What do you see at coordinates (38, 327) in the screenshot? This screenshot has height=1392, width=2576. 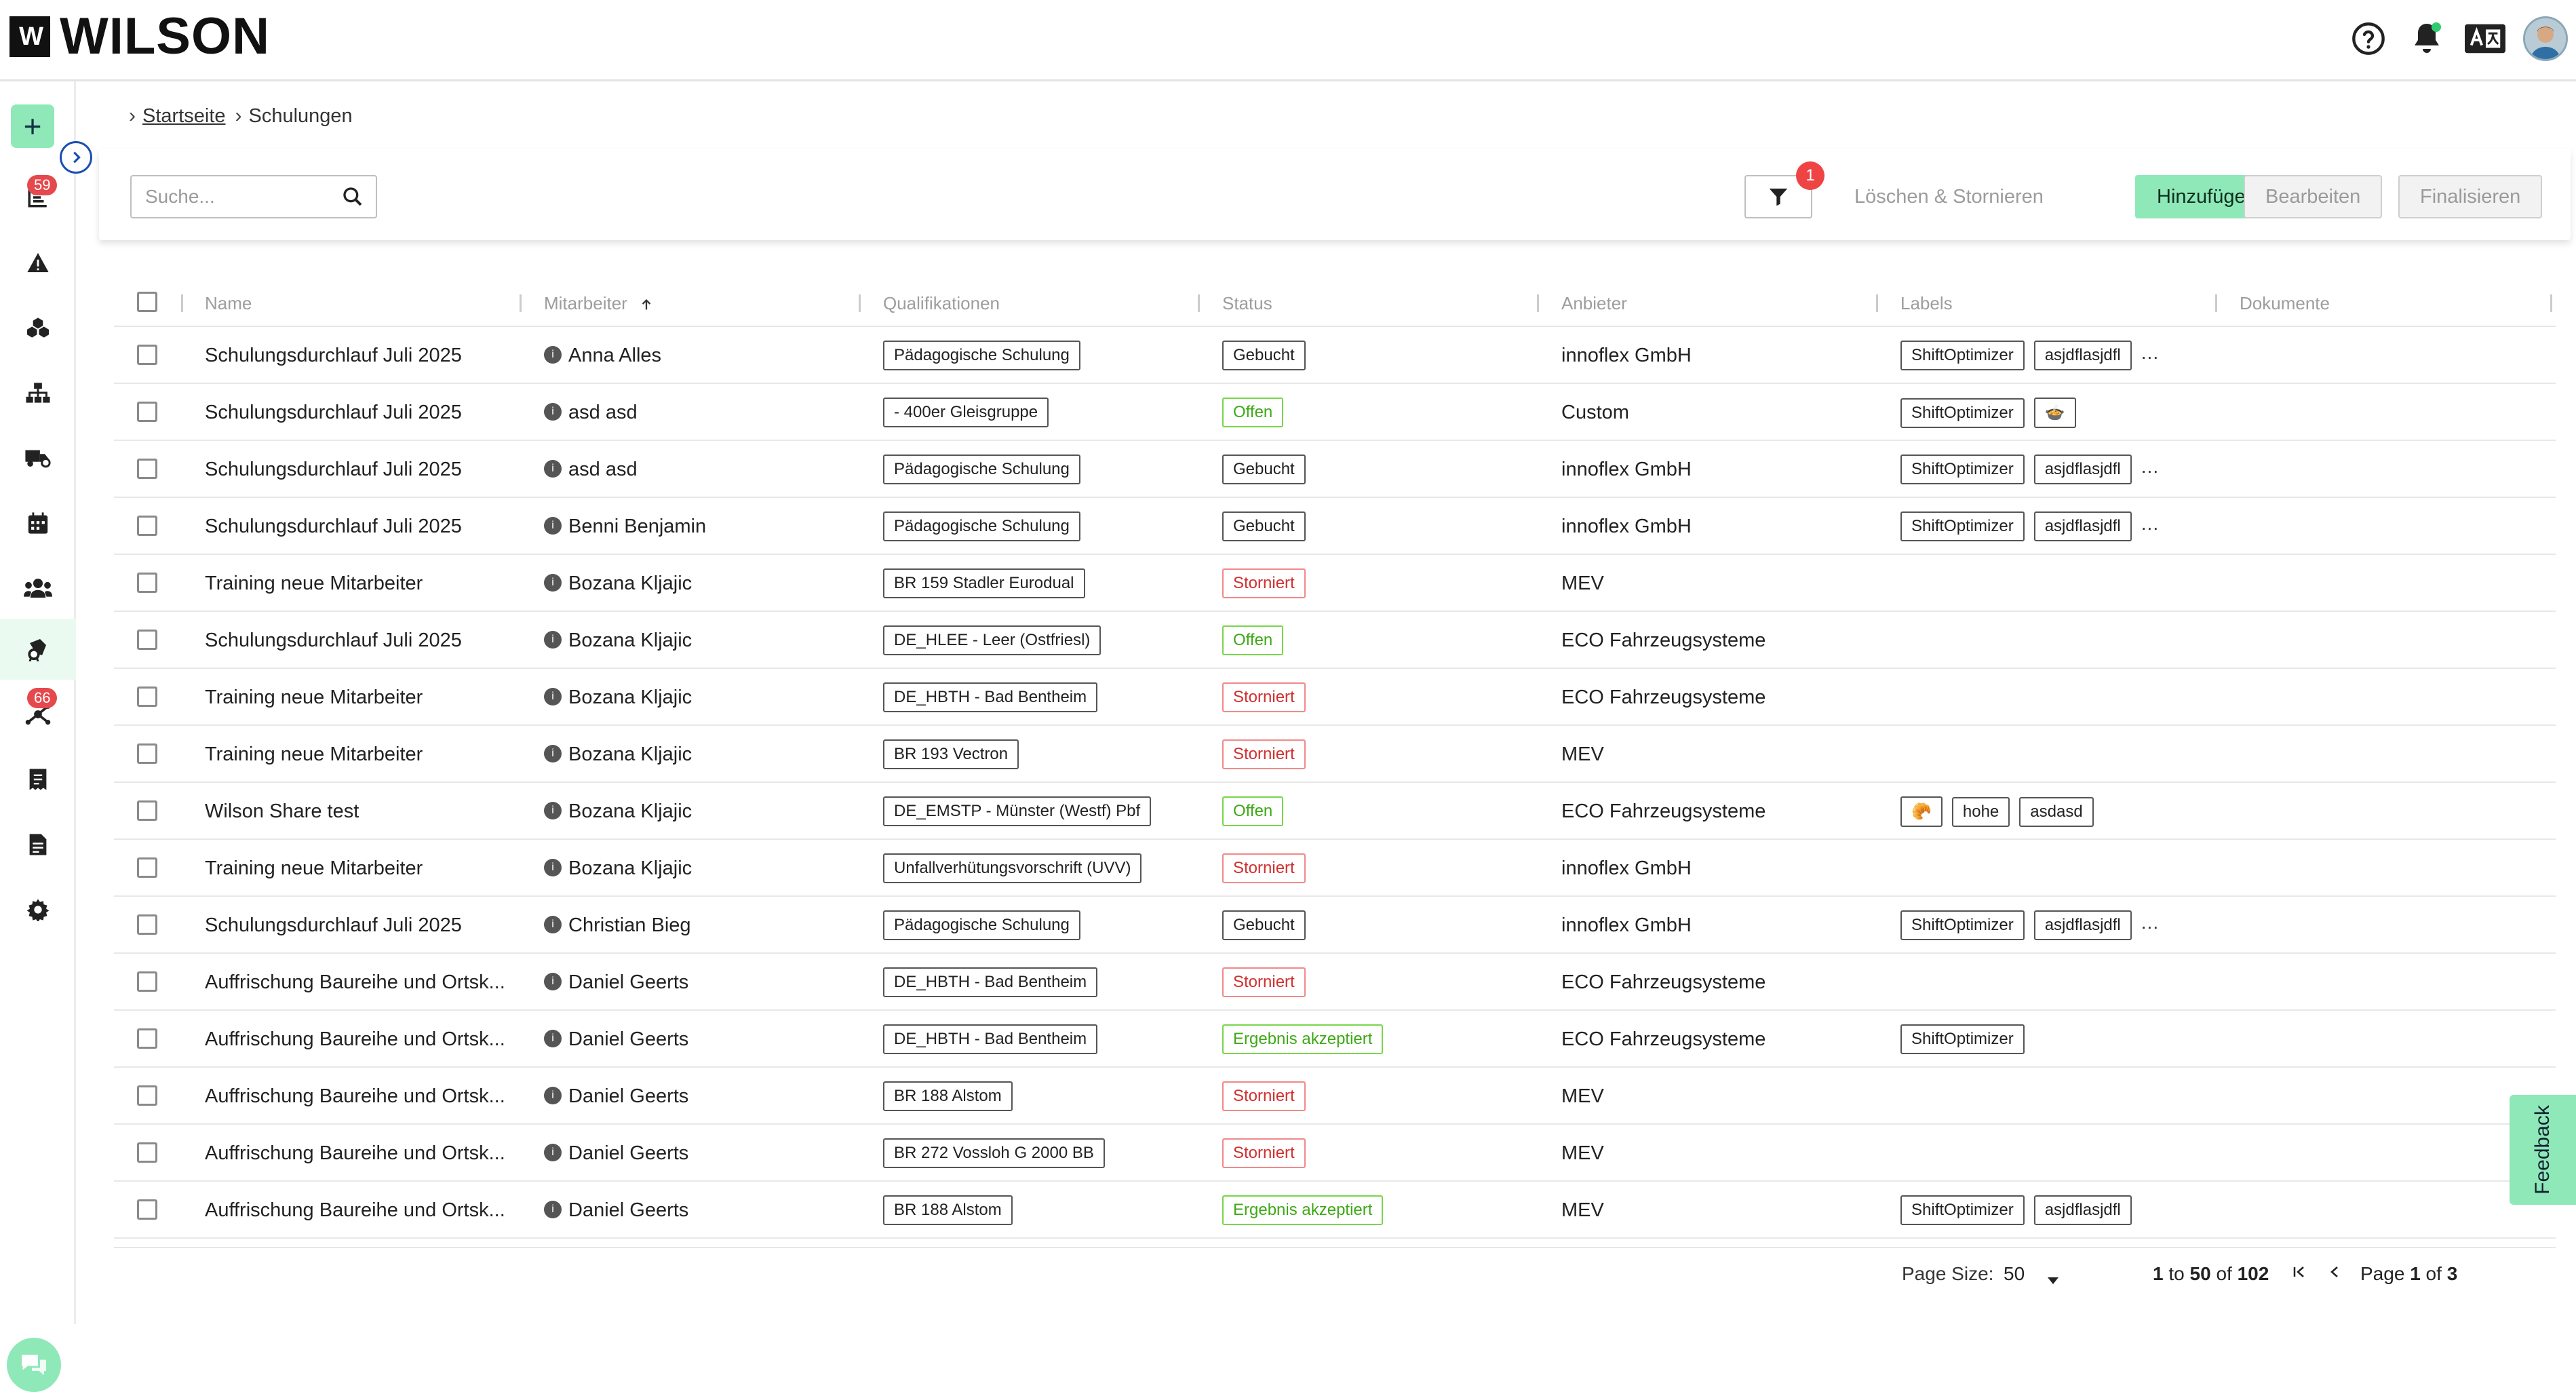 I see `sidebar-item-resources` at bounding box center [38, 327].